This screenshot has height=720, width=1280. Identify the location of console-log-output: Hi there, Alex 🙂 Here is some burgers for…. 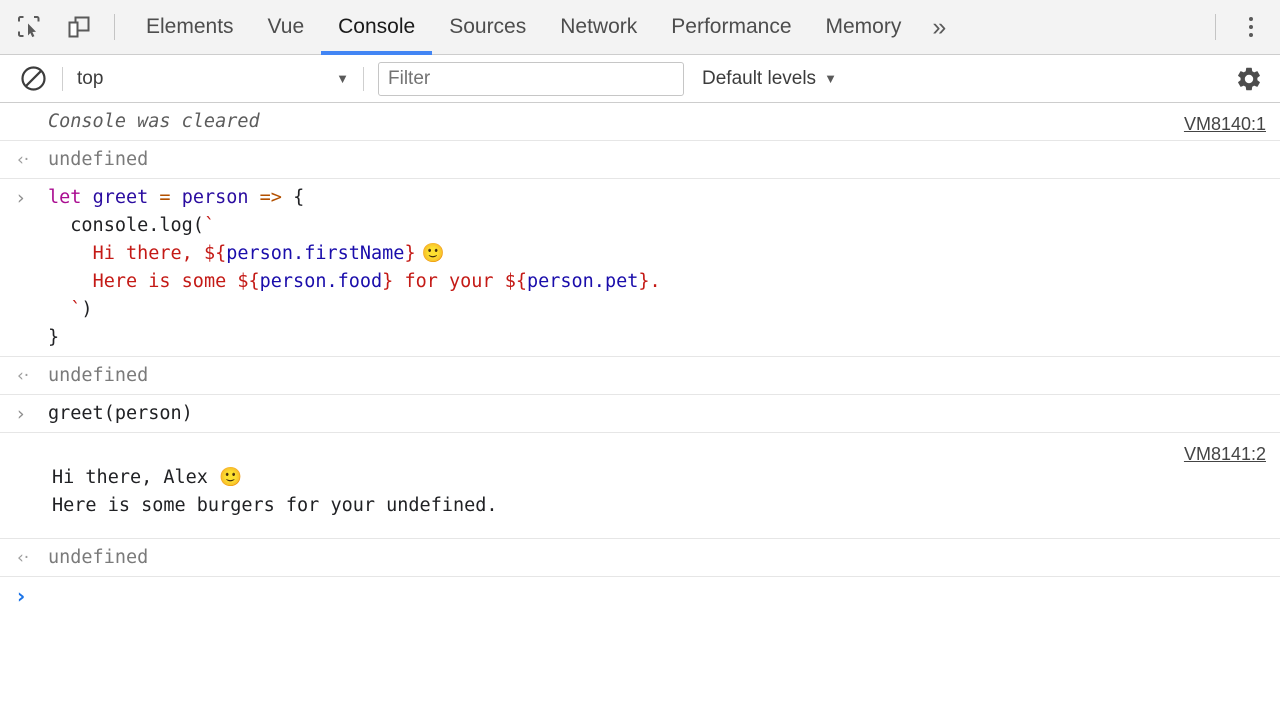
(640, 479).